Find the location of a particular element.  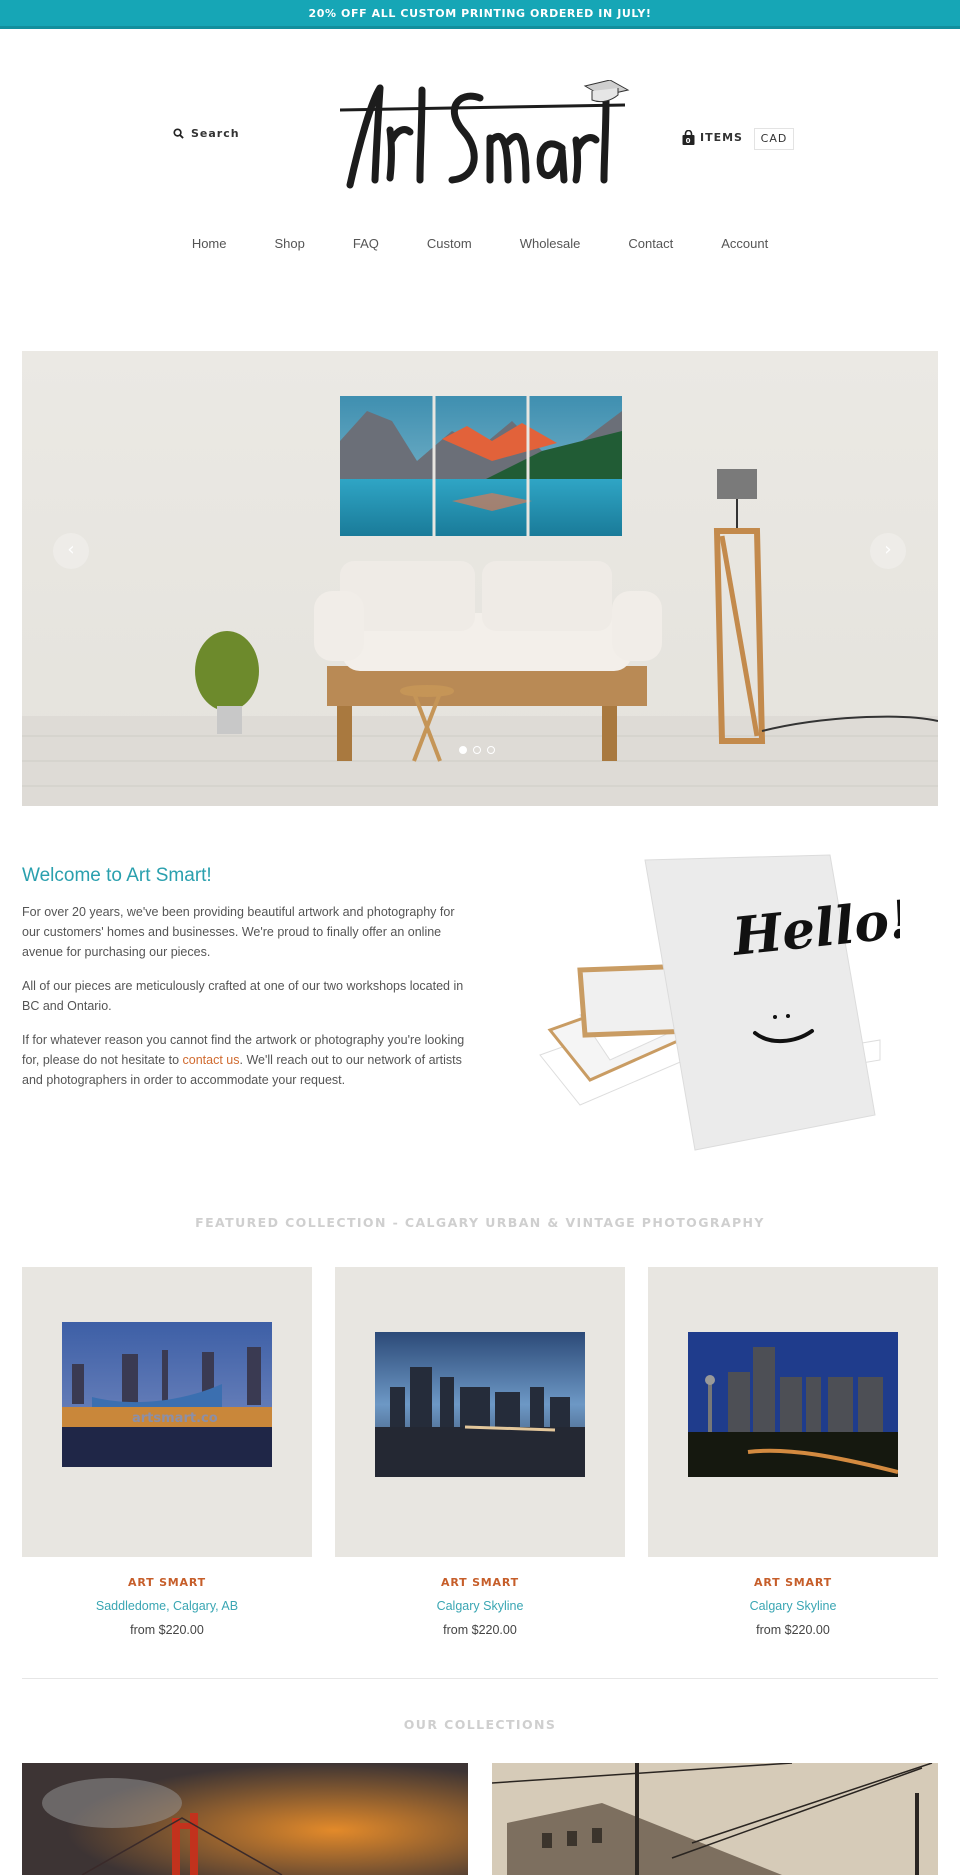

search-button: Search is located at coordinates (206, 133).